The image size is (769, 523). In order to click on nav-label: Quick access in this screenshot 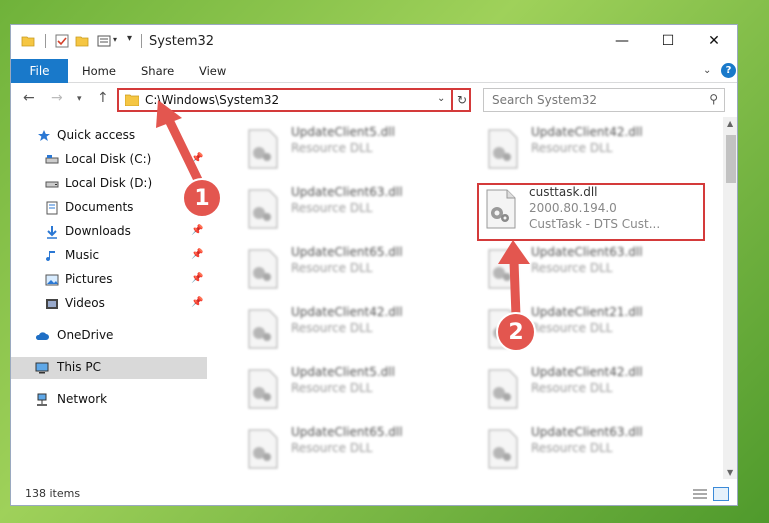, I will do `click(96, 135)`.